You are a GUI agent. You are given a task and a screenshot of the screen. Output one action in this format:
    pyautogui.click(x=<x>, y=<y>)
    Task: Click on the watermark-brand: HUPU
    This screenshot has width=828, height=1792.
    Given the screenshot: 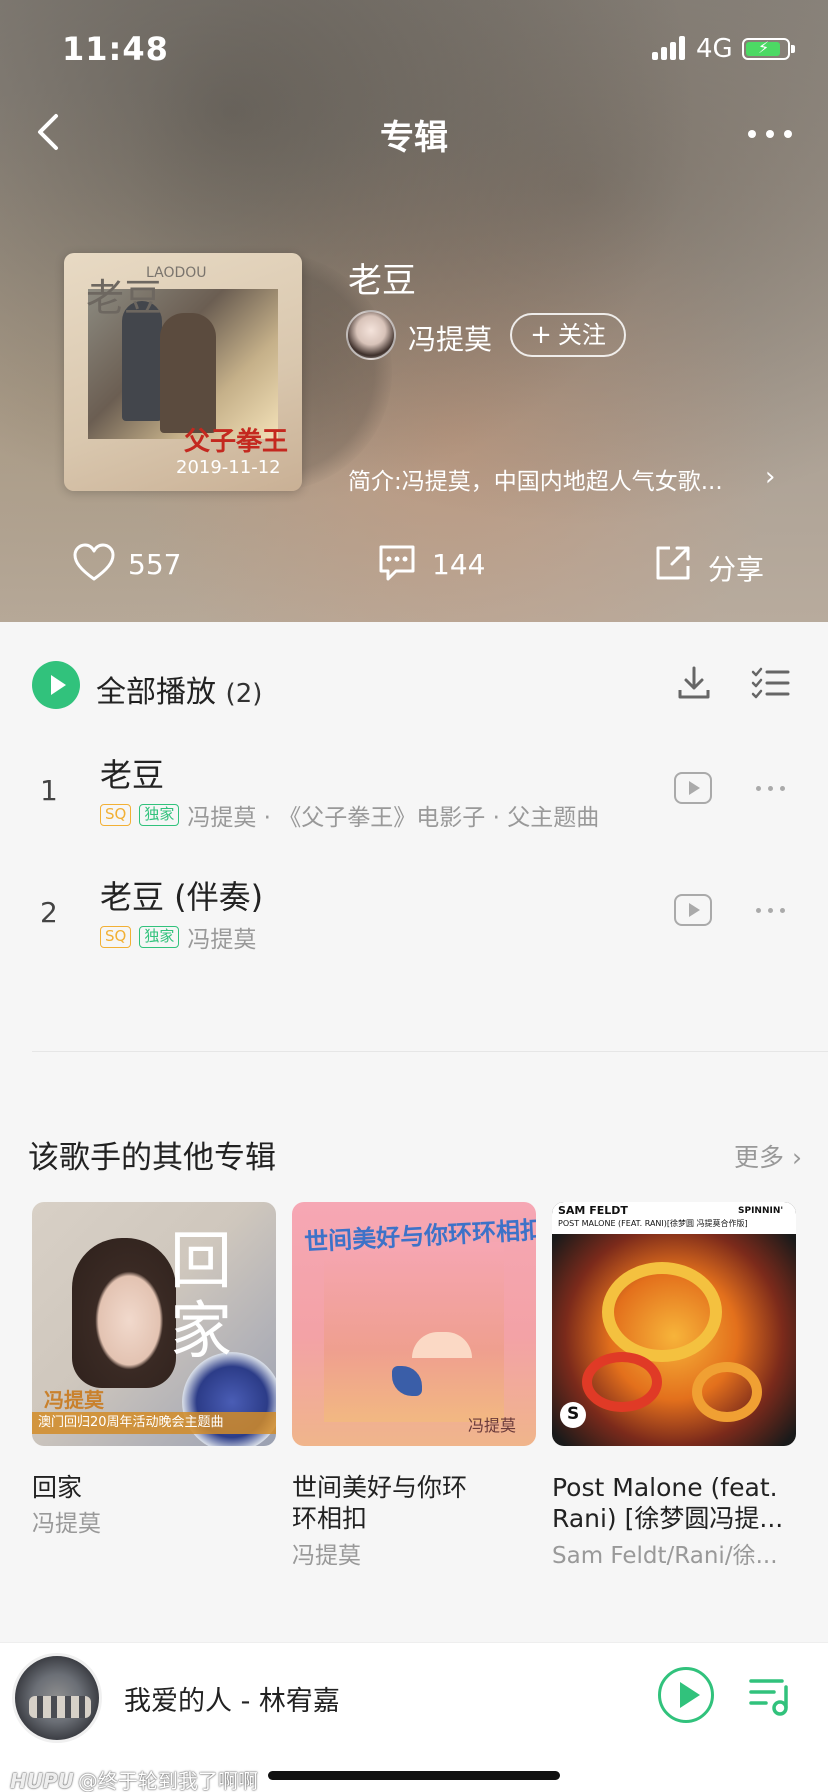 What is the action you would take?
    pyautogui.click(x=42, y=1780)
    